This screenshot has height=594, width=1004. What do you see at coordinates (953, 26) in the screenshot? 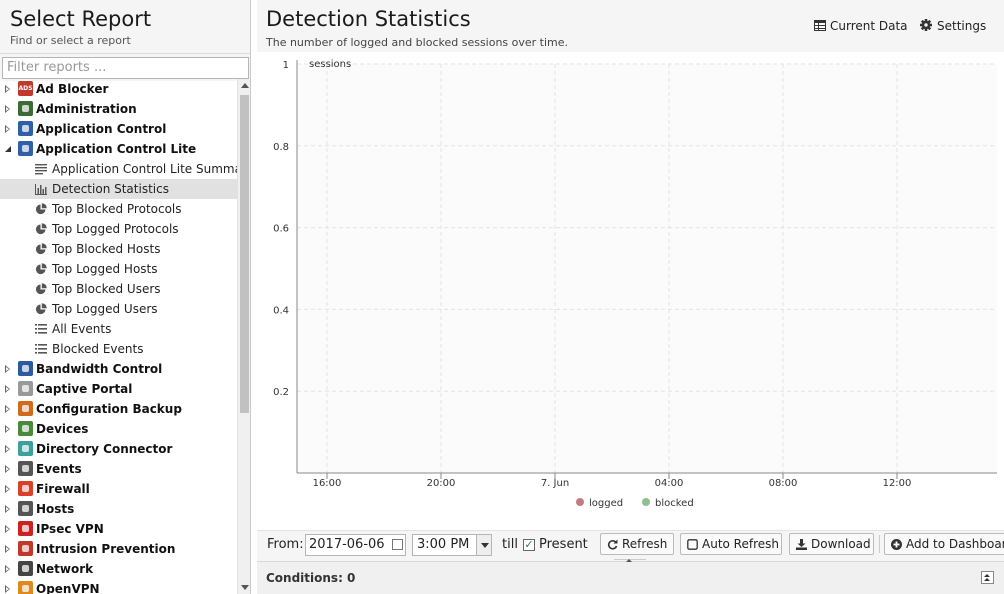
I see `settings-button: Settings` at bounding box center [953, 26].